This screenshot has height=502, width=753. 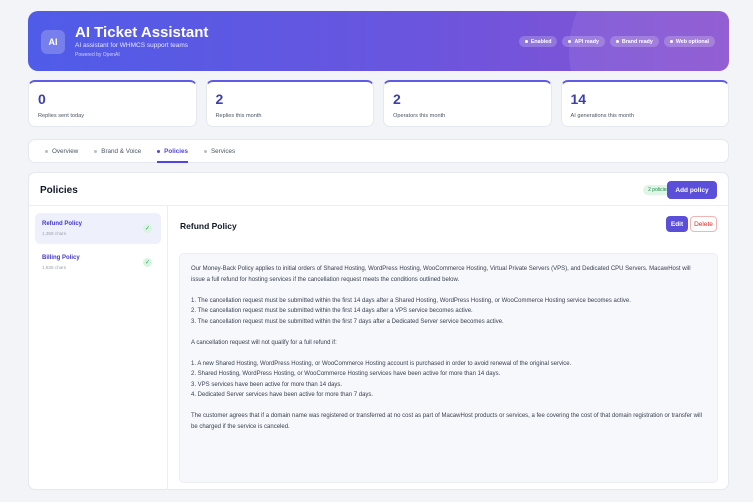 What do you see at coordinates (677, 224) in the screenshot?
I see `edit-button: Edit` at bounding box center [677, 224].